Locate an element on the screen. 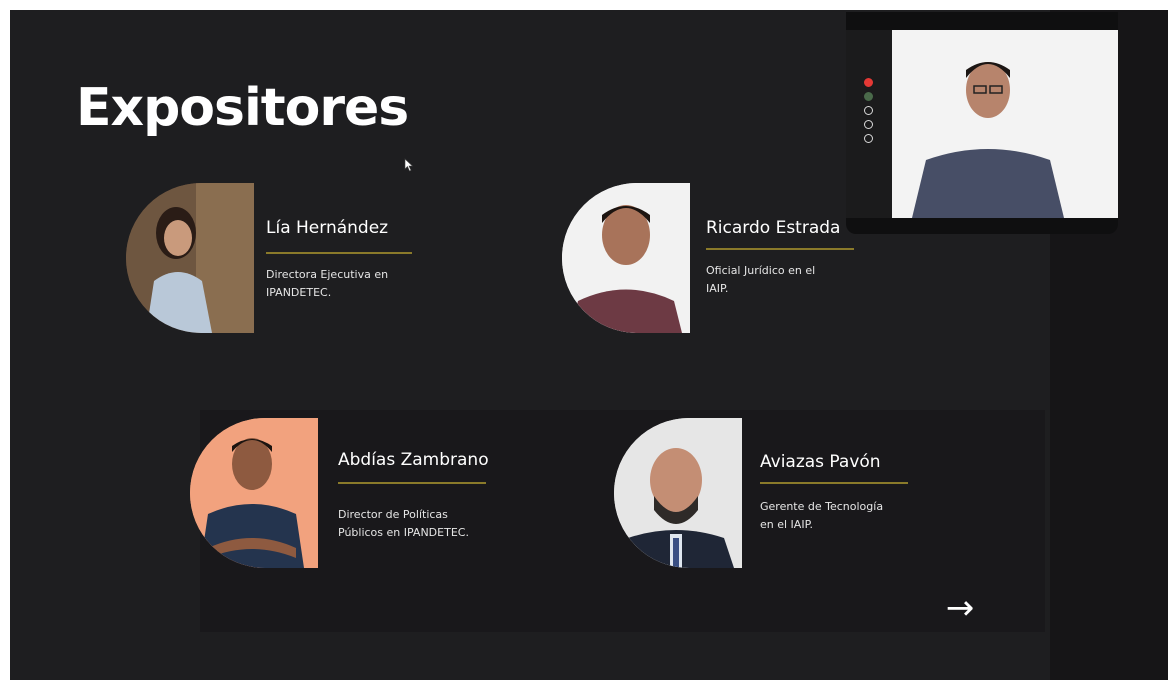  participant-portrait-icon is located at coordinates (1005, 124).